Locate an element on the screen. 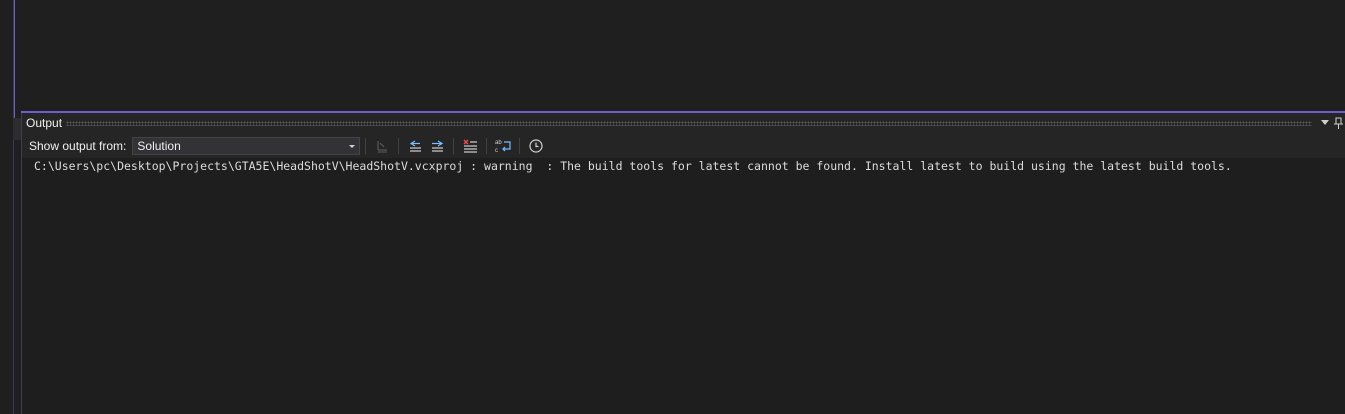  word-wrap-button: ab c is located at coordinates (503, 146).